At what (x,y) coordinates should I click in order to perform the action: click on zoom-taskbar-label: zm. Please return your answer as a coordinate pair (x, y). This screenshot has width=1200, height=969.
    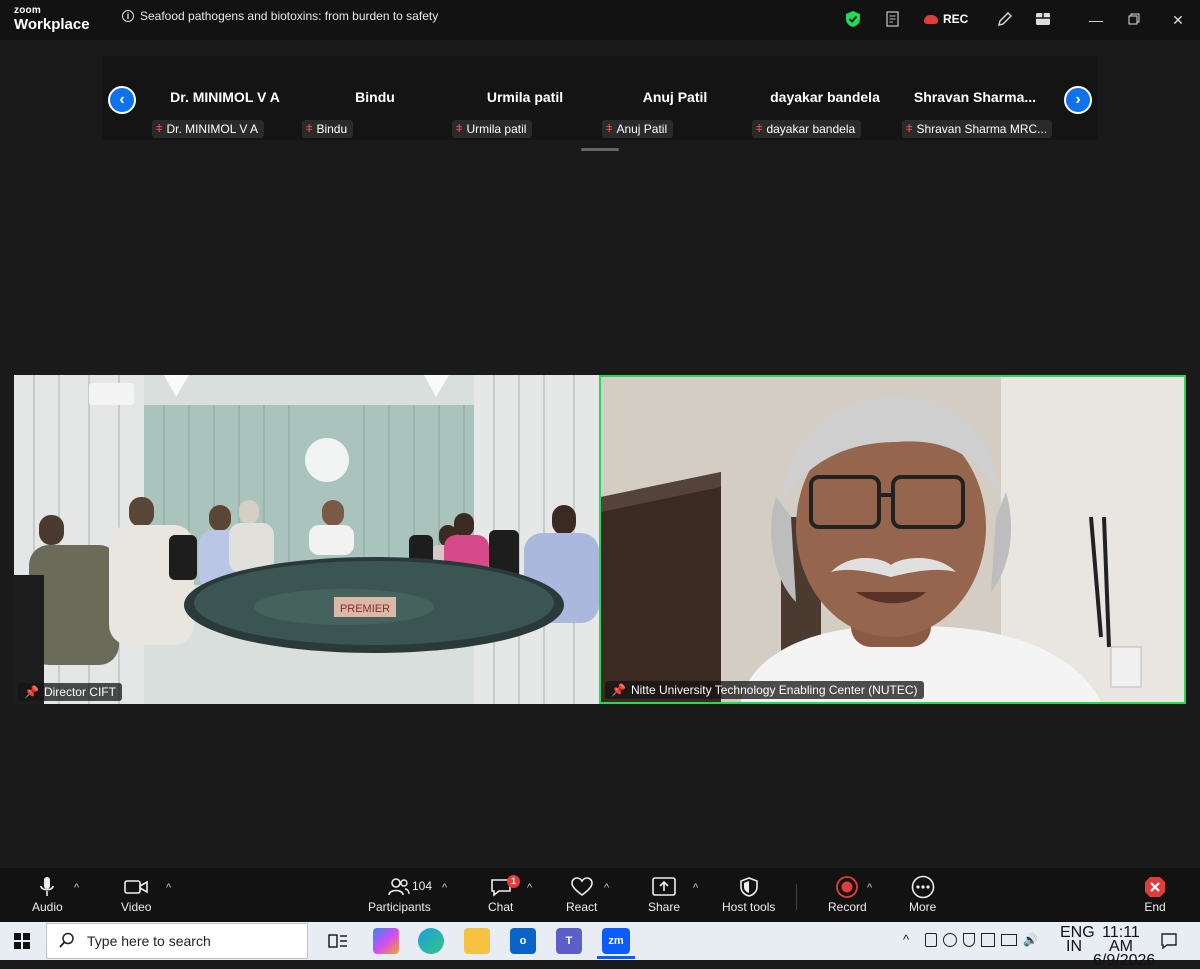
    Looking at the image, I should click on (616, 941).